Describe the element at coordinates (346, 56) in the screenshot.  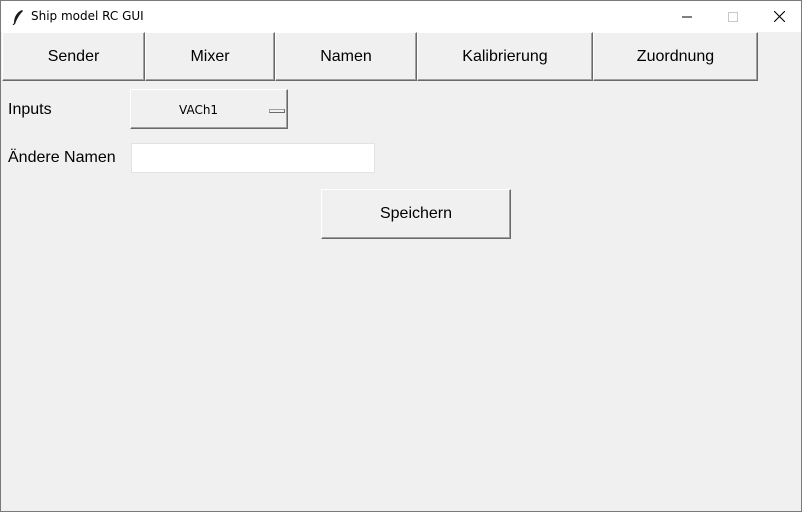
I see `tab-namen: Namen` at that location.